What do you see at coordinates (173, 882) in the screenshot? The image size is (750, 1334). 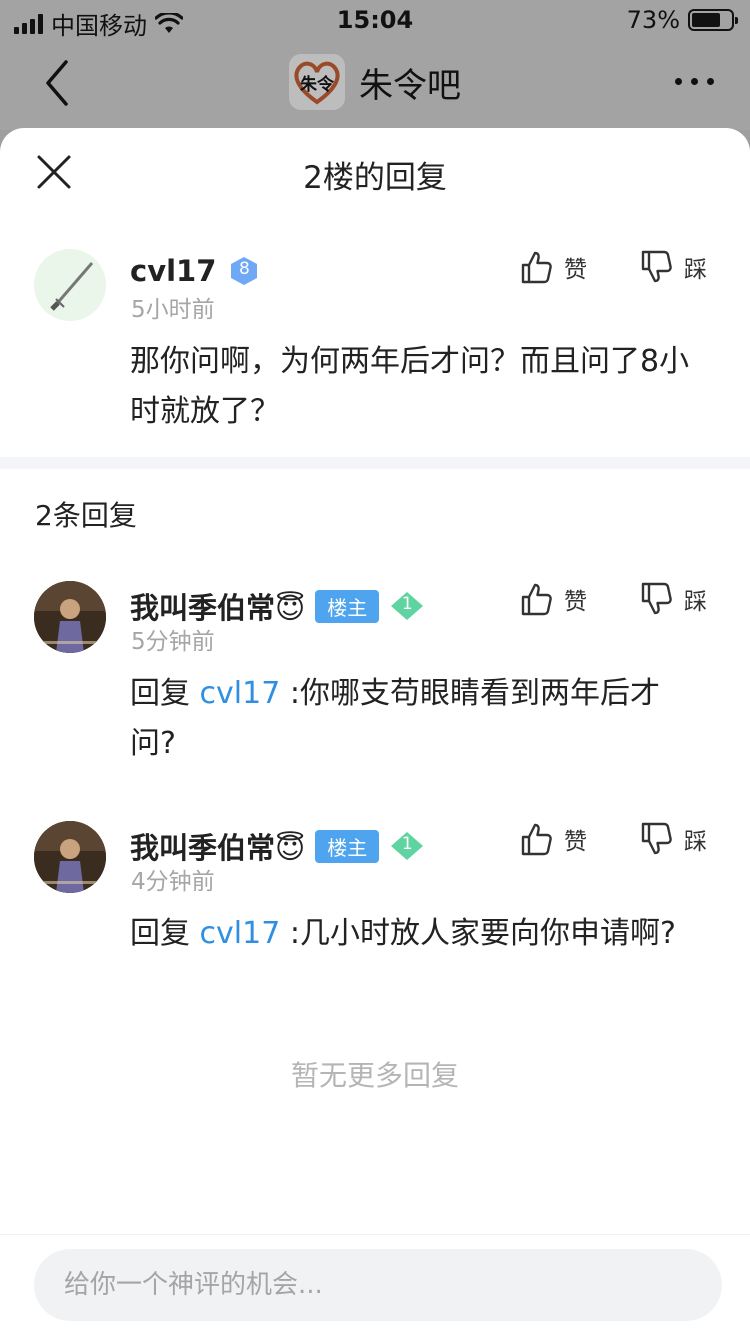 I see `reply-time: 4分钟前` at bounding box center [173, 882].